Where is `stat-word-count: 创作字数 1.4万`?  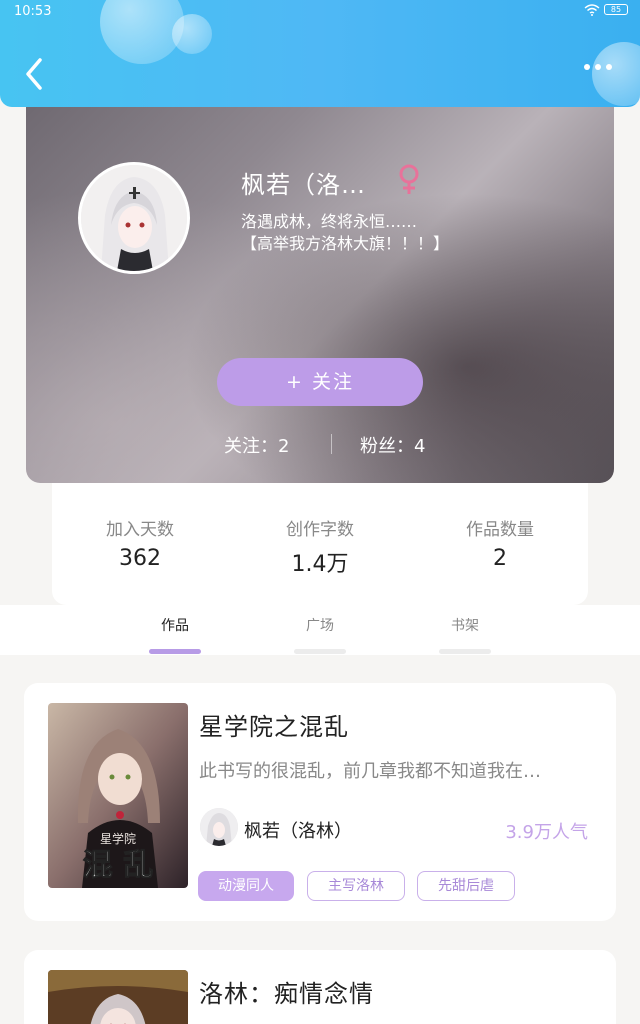
stat-word-count: 创作字数 1.4万 is located at coordinates (320, 546).